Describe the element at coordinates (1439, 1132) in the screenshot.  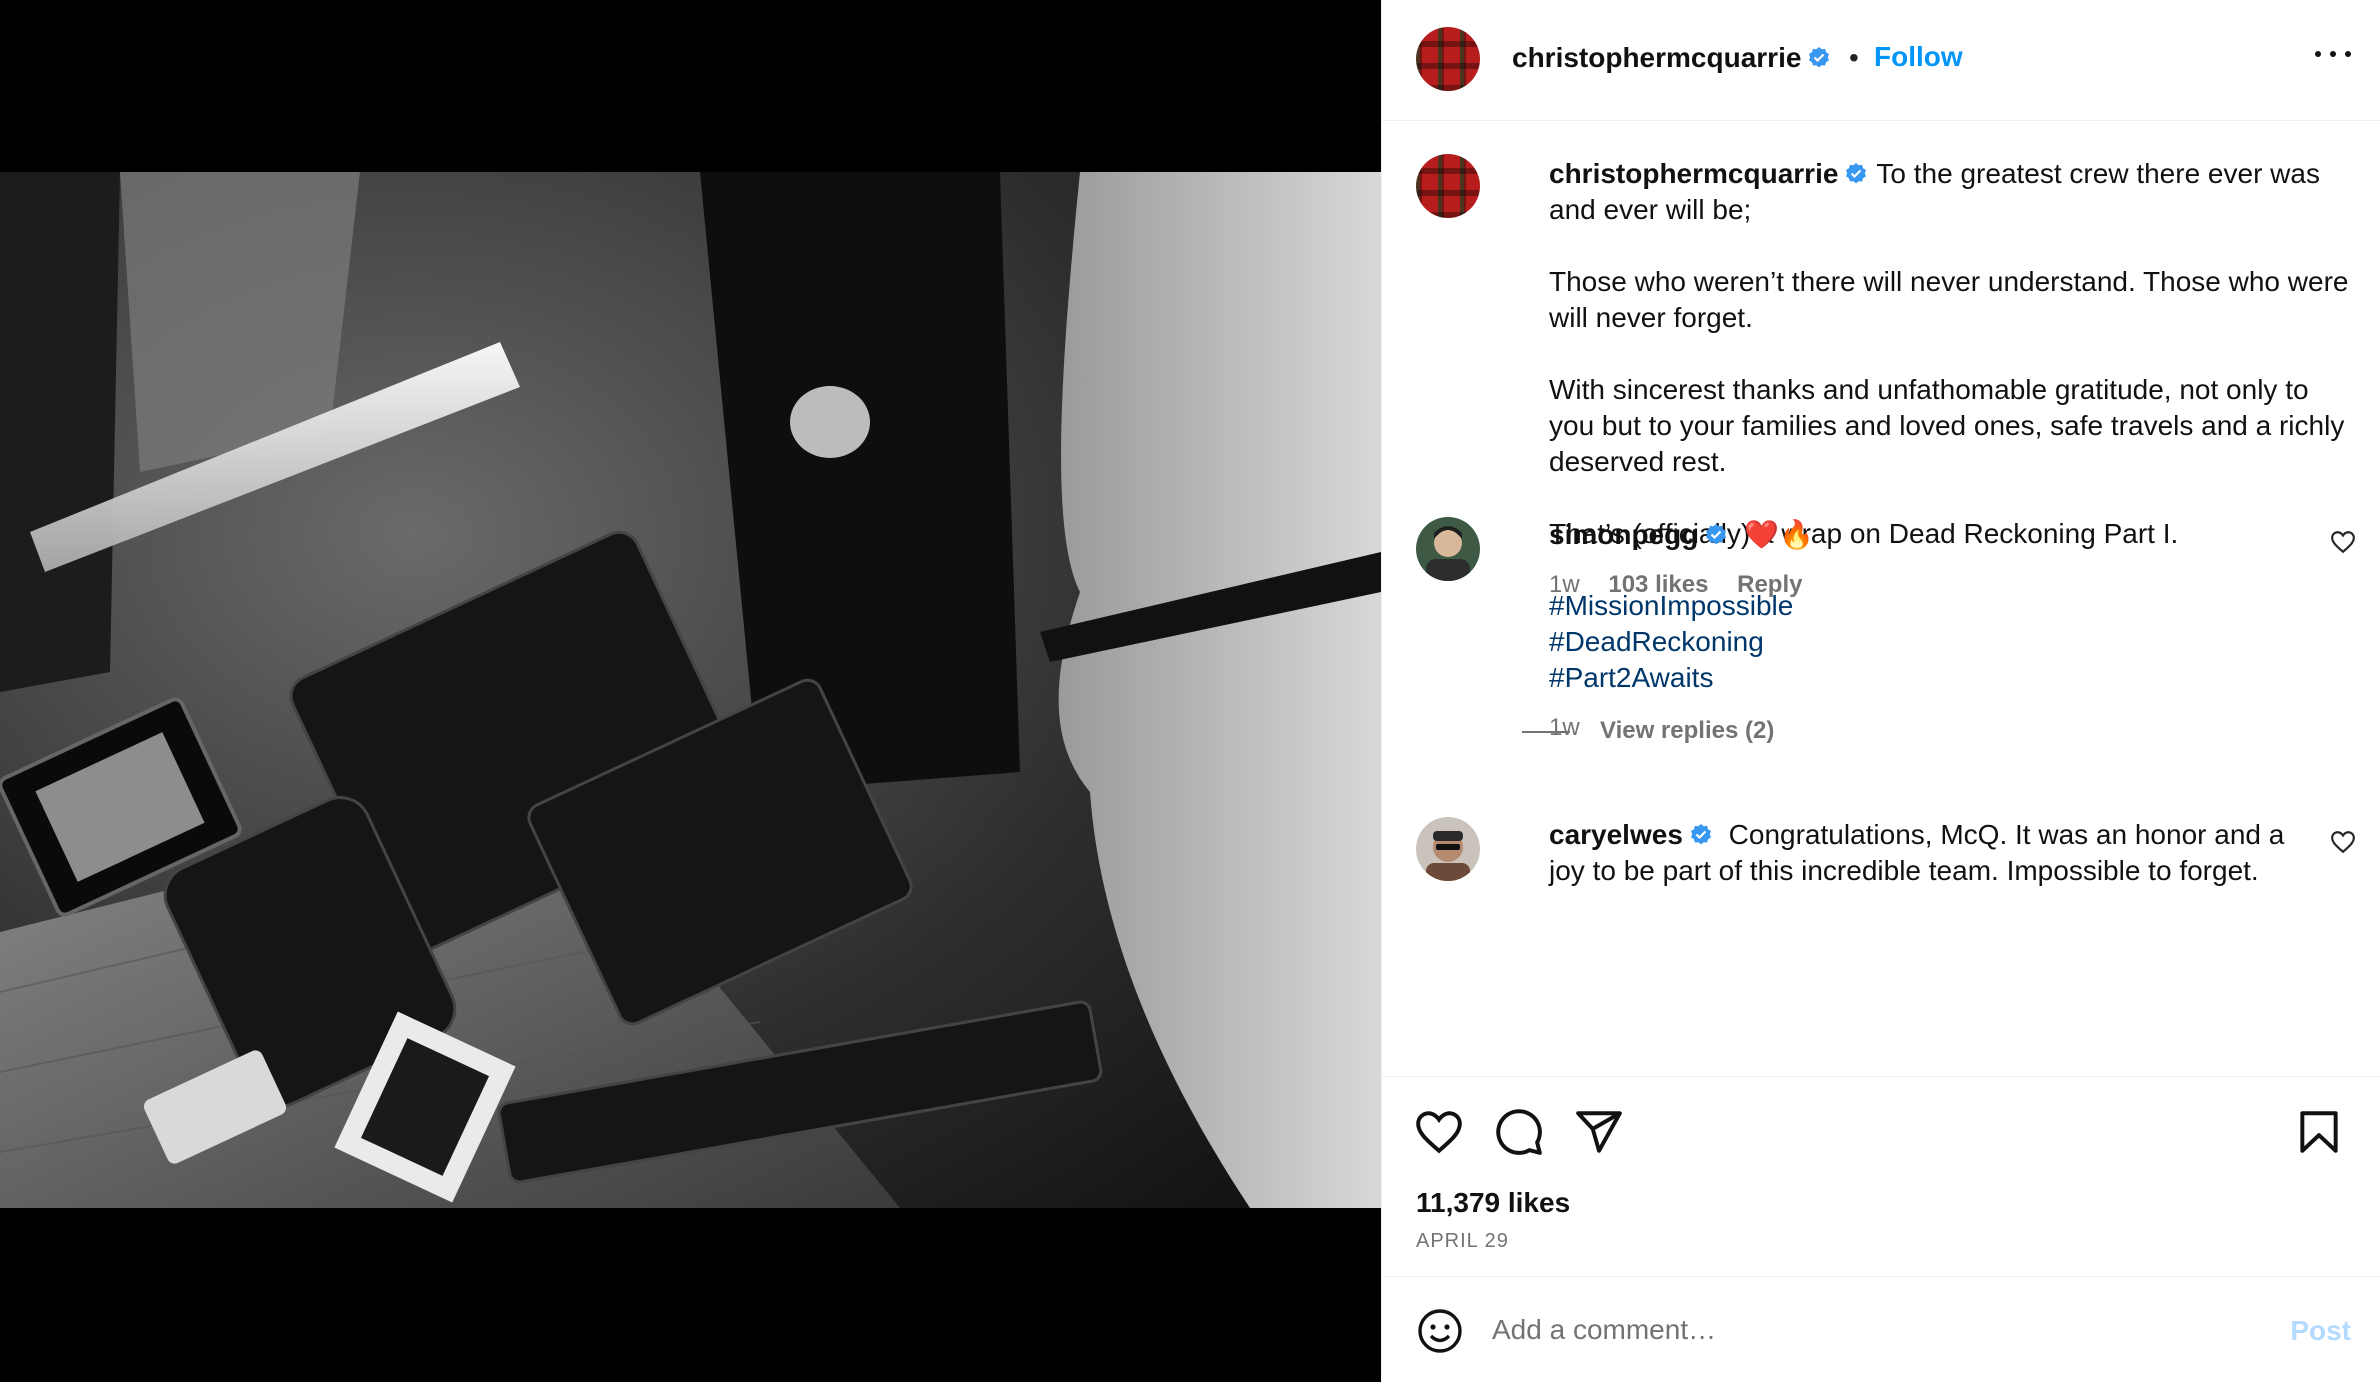
I see `heart-icon` at that location.